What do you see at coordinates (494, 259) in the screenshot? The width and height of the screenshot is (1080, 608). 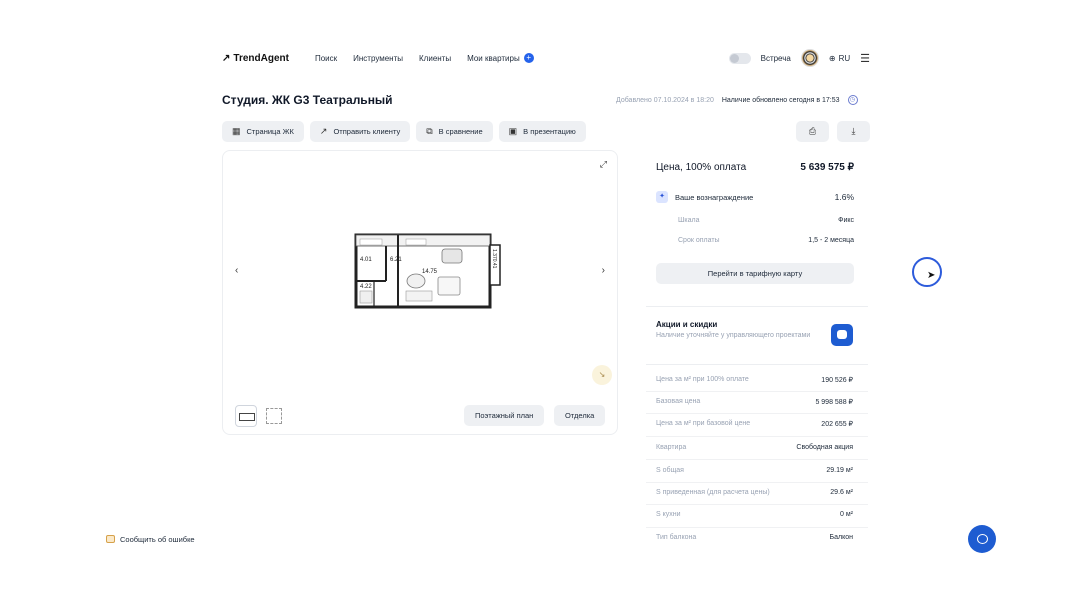 I see `balcony-label: 1.370.41` at bounding box center [494, 259].